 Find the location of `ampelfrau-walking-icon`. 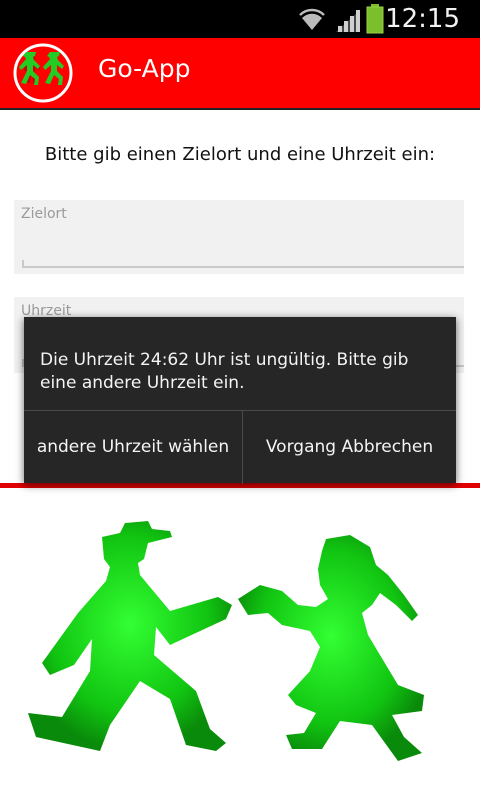

ampelfrau-walking-icon is located at coordinates (331, 648).